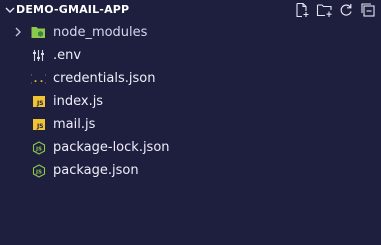 The image size is (381, 245). I want to click on node-folder-icon, so click(38, 32).